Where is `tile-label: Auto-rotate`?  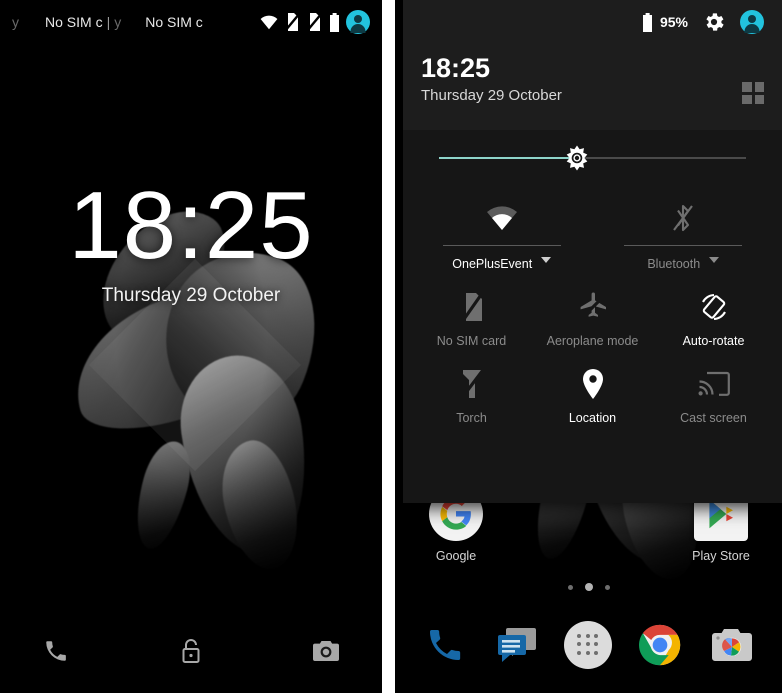
tile-label: Auto-rotate is located at coordinates (713, 341).